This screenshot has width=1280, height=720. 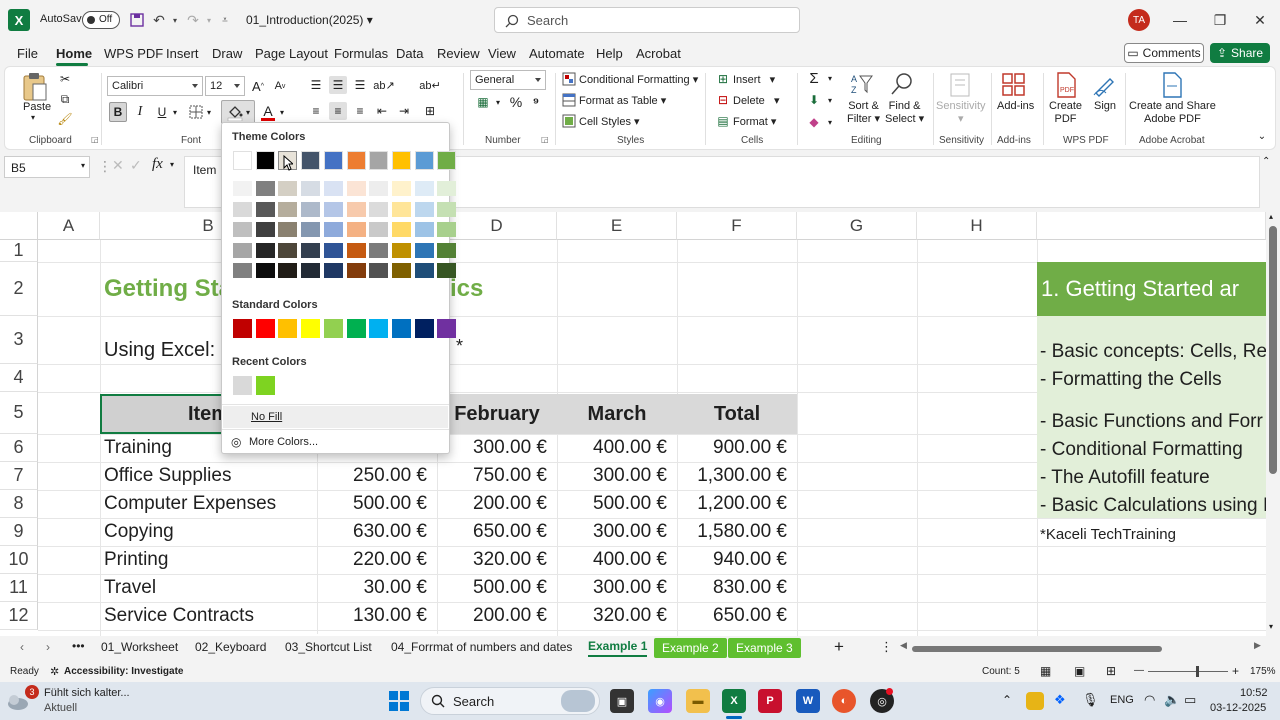 What do you see at coordinates (1263, 671) in the screenshot?
I see `zoom-level: 175%` at bounding box center [1263, 671].